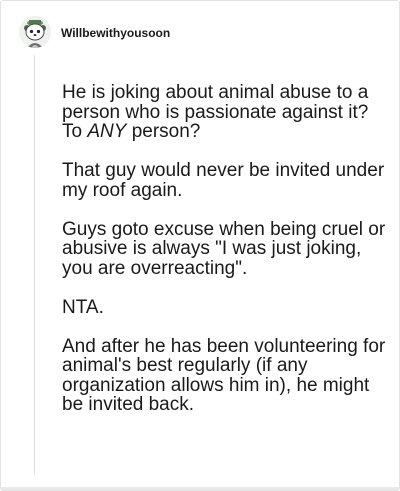 The height and width of the screenshot is (491, 400). Describe the element at coordinates (83, 307) in the screenshot. I see `comment-paragraph: NTA.` at that location.